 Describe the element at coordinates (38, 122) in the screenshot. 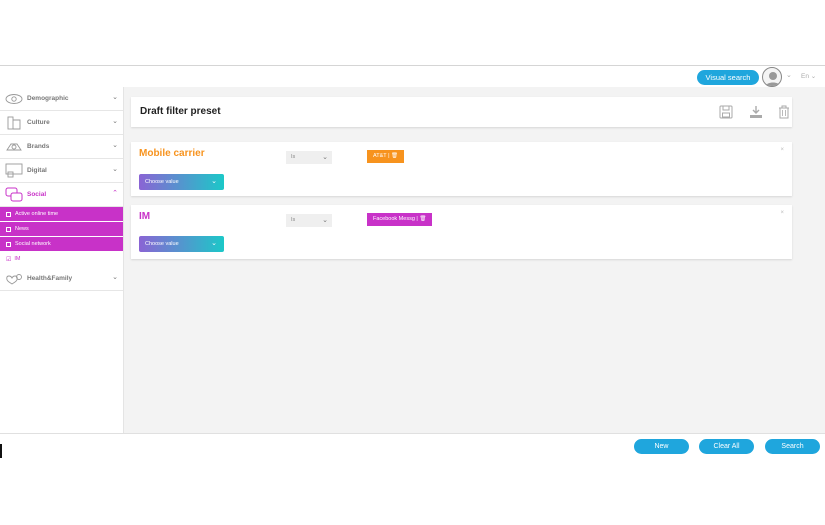

I see `sidebar-item-label: Culture` at that location.